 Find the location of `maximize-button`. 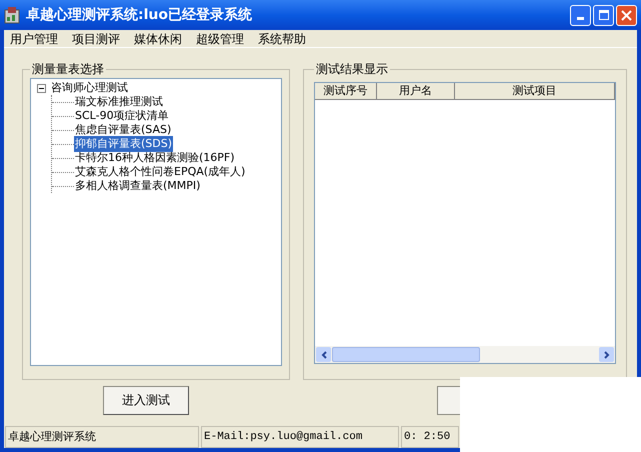

maximize-button is located at coordinates (603, 15).